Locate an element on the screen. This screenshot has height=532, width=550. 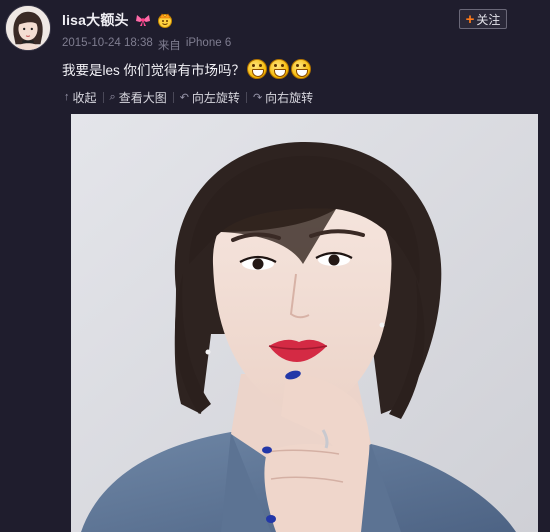
post-meta: 2015-10-24 18:38 来自 iPhone 6 is located at coordinates (146, 45).